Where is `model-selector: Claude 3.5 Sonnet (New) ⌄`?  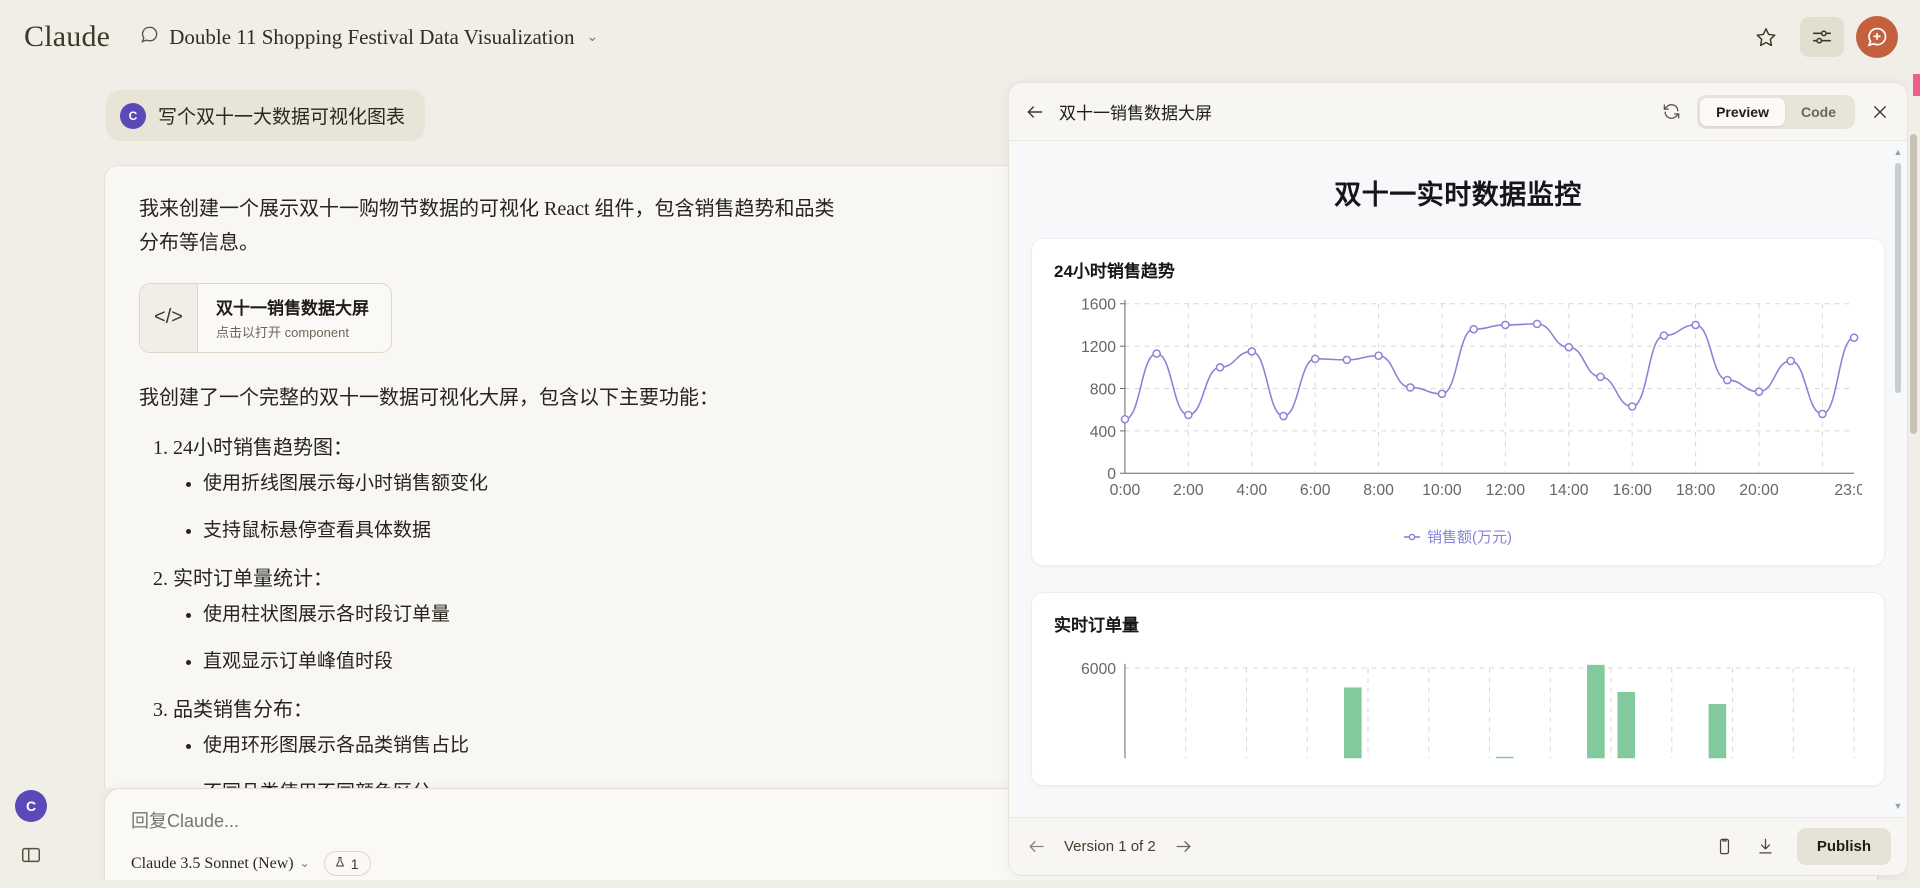
model-selector: Claude 3.5 Sonnet (New) ⌄ is located at coordinates (220, 864).